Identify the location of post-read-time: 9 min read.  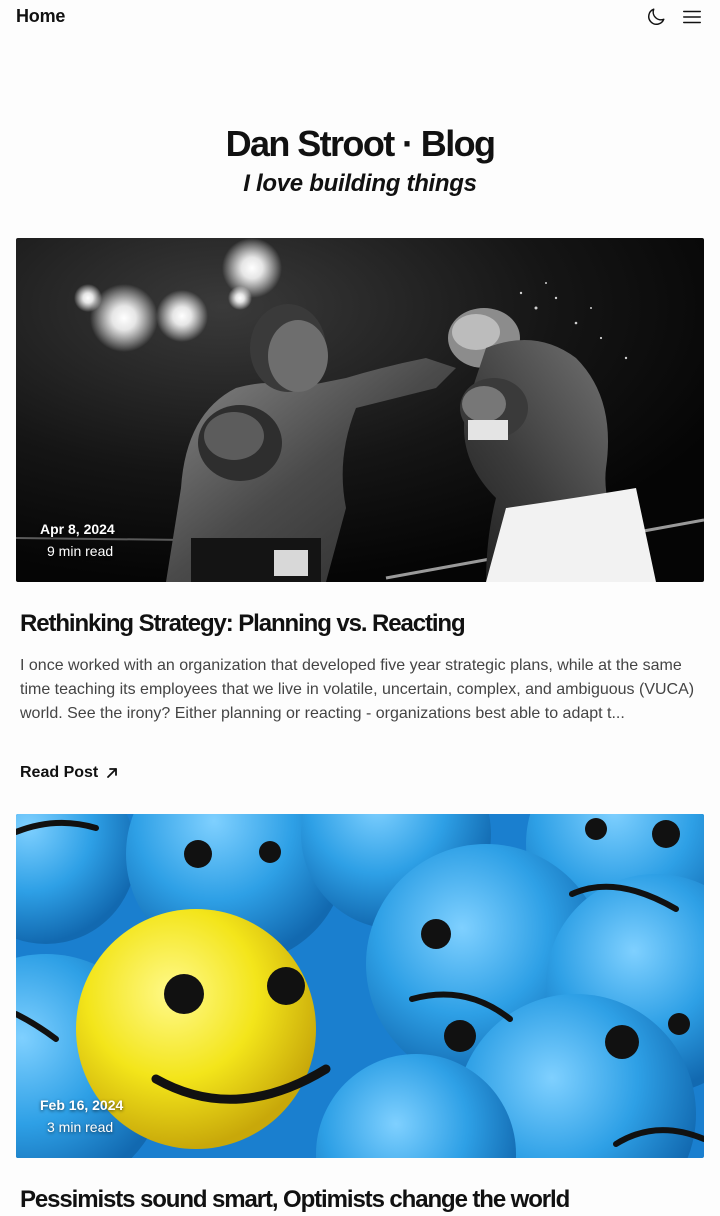
(80, 551).